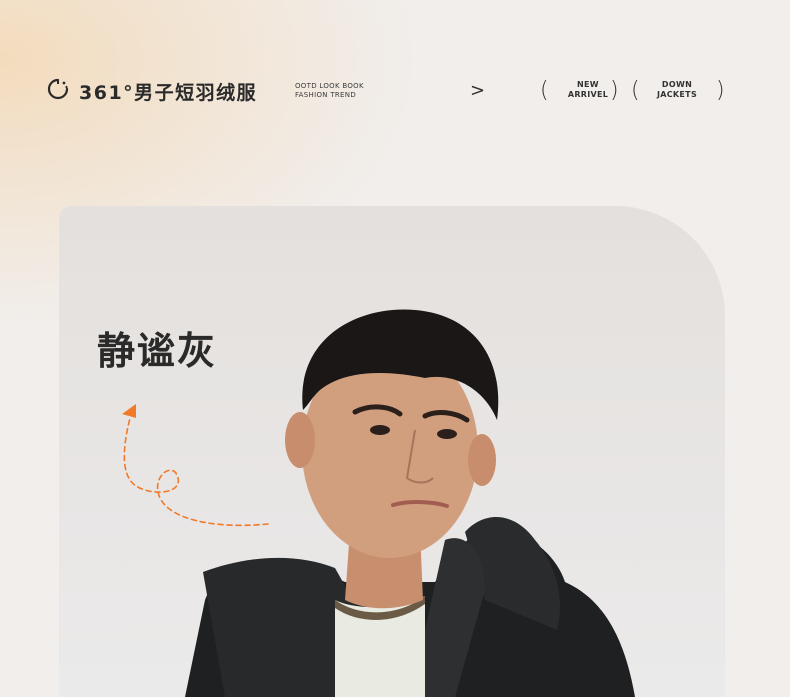 Image resolution: width=790 pixels, height=697 pixels. I want to click on tagline-line1: OOTD LOOK BOOK, so click(329, 86).